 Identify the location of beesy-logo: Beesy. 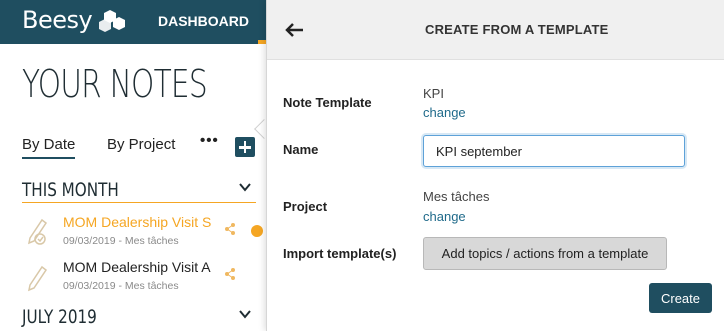
(57, 20).